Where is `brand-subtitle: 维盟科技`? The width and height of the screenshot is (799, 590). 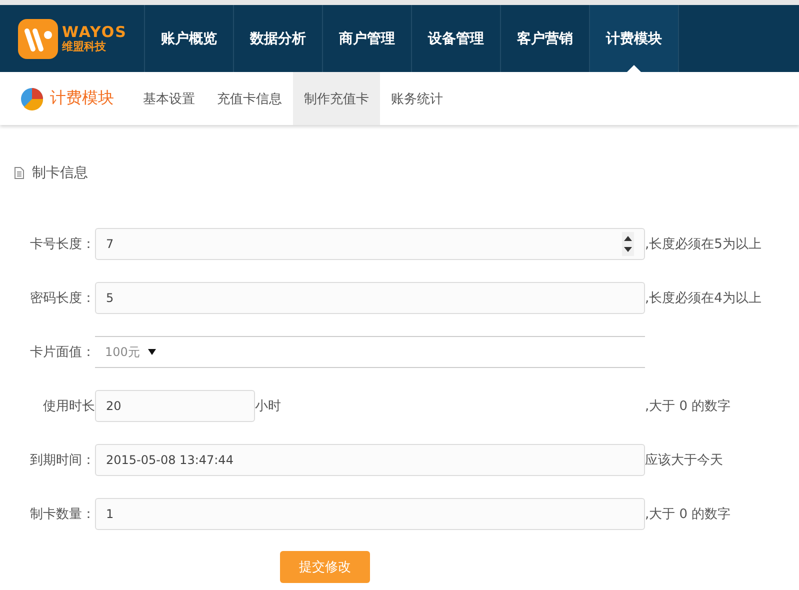
brand-subtitle: 维盟科技 is located at coordinates (84, 46).